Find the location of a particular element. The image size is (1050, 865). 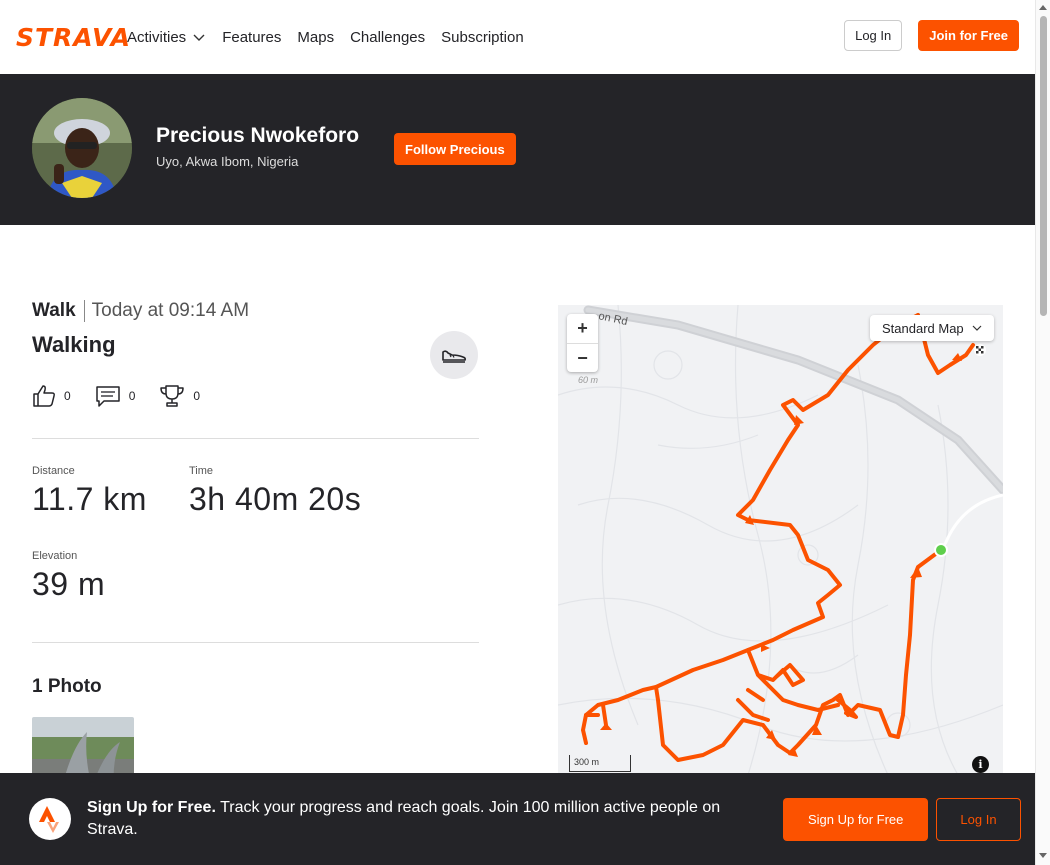

login-button: Log In is located at coordinates (873, 35).